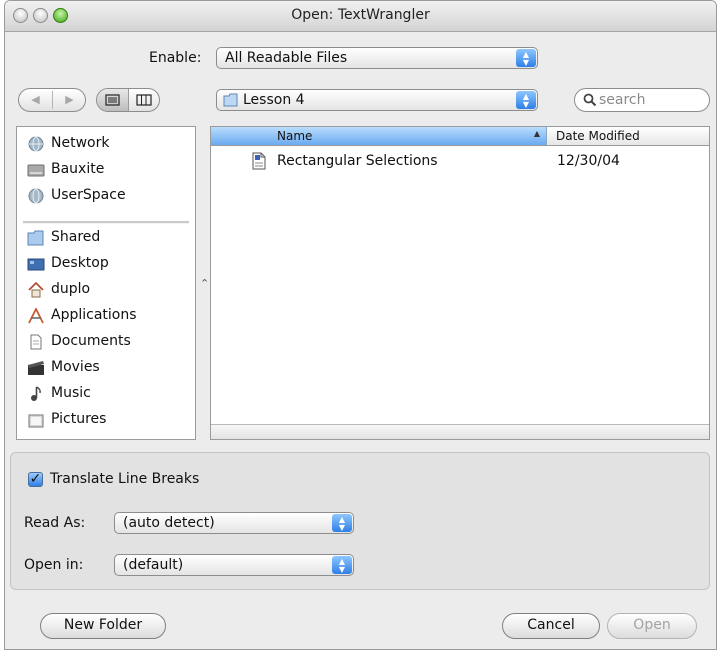 The image size is (718, 651). Describe the element at coordinates (36, 196) in the screenshot. I see `network-volume-icon` at that location.